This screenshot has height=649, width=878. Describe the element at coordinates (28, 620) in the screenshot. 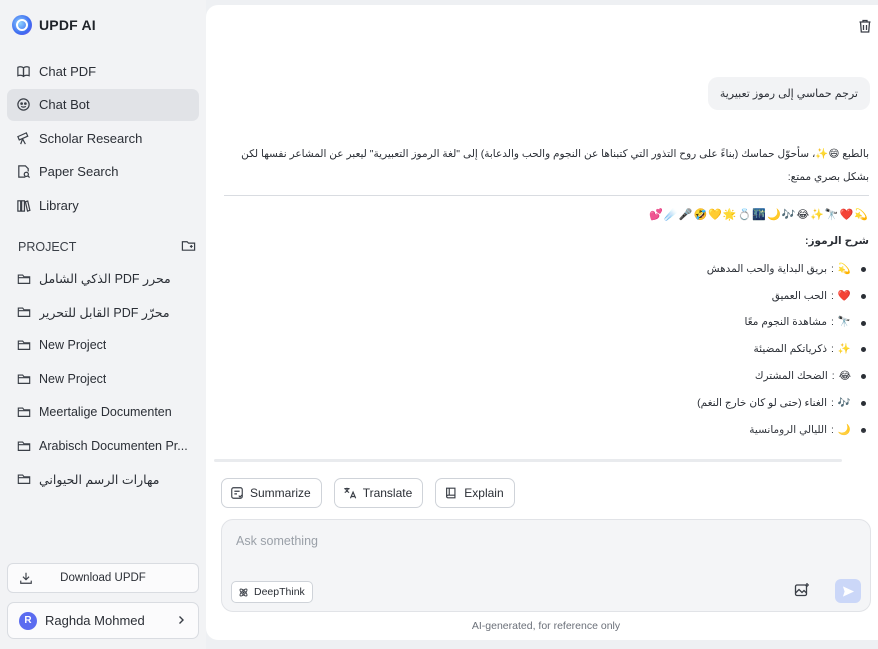

I see `avatar: R` at that location.